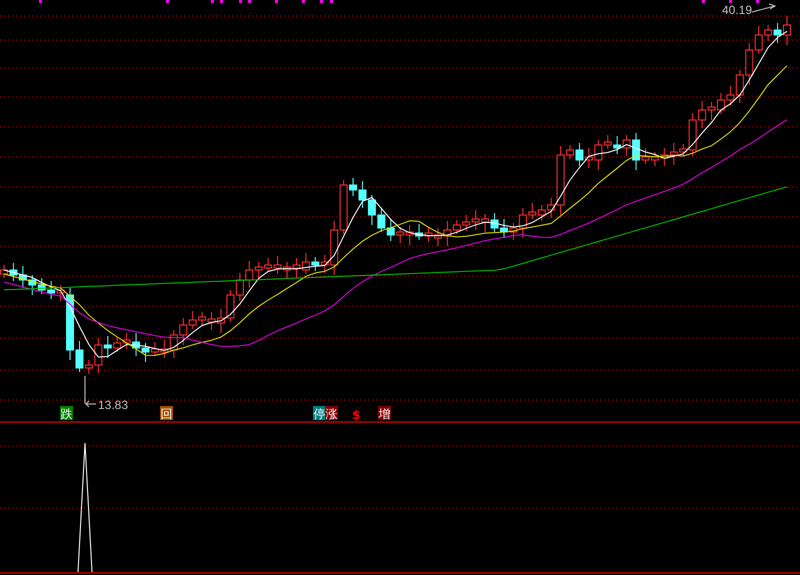 This screenshot has width=800, height=575. Describe the element at coordinates (166, 413) in the screenshot. I see `signal-badge: 回` at that location.